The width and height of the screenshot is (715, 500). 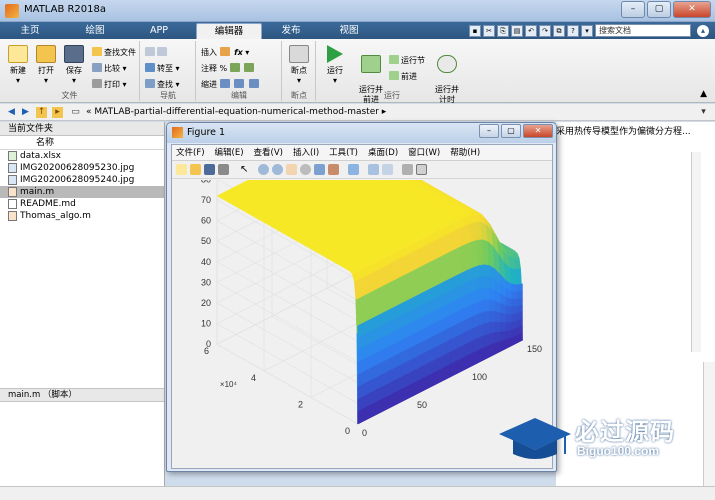 What do you see at coordinates (534, 349) in the screenshot?
I see `x-tick-label: 150` at bounding box center [534, 349].